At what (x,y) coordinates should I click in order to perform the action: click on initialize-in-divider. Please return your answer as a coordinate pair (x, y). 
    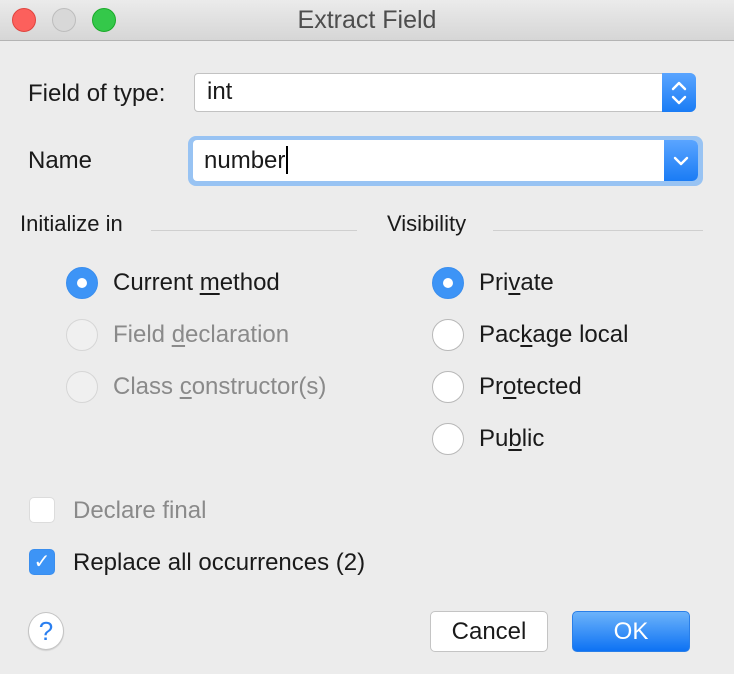
    Looking at the image, I should click on (254, 230).